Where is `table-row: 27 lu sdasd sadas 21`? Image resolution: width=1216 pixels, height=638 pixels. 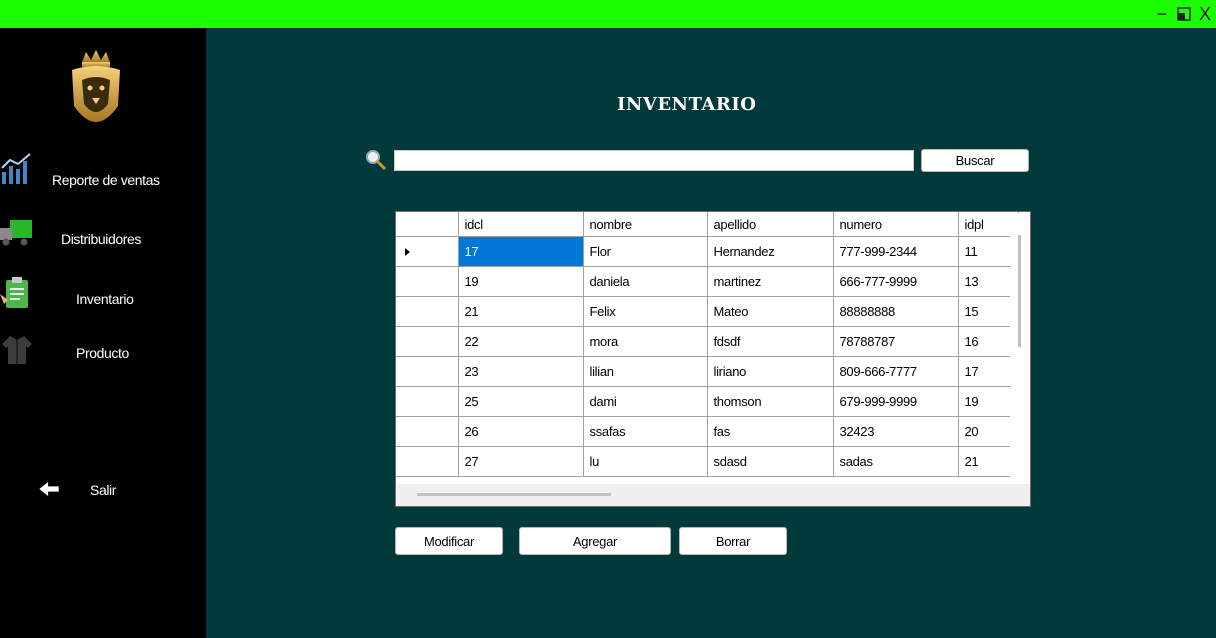 table-row: 27 lu sdasd sadas 21 is located at coordinates (707, 461).